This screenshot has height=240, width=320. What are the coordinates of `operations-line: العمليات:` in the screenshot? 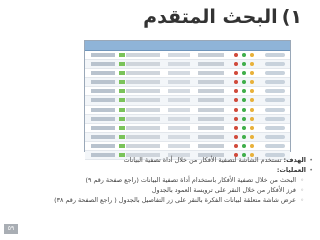 It's located at (159, 170).